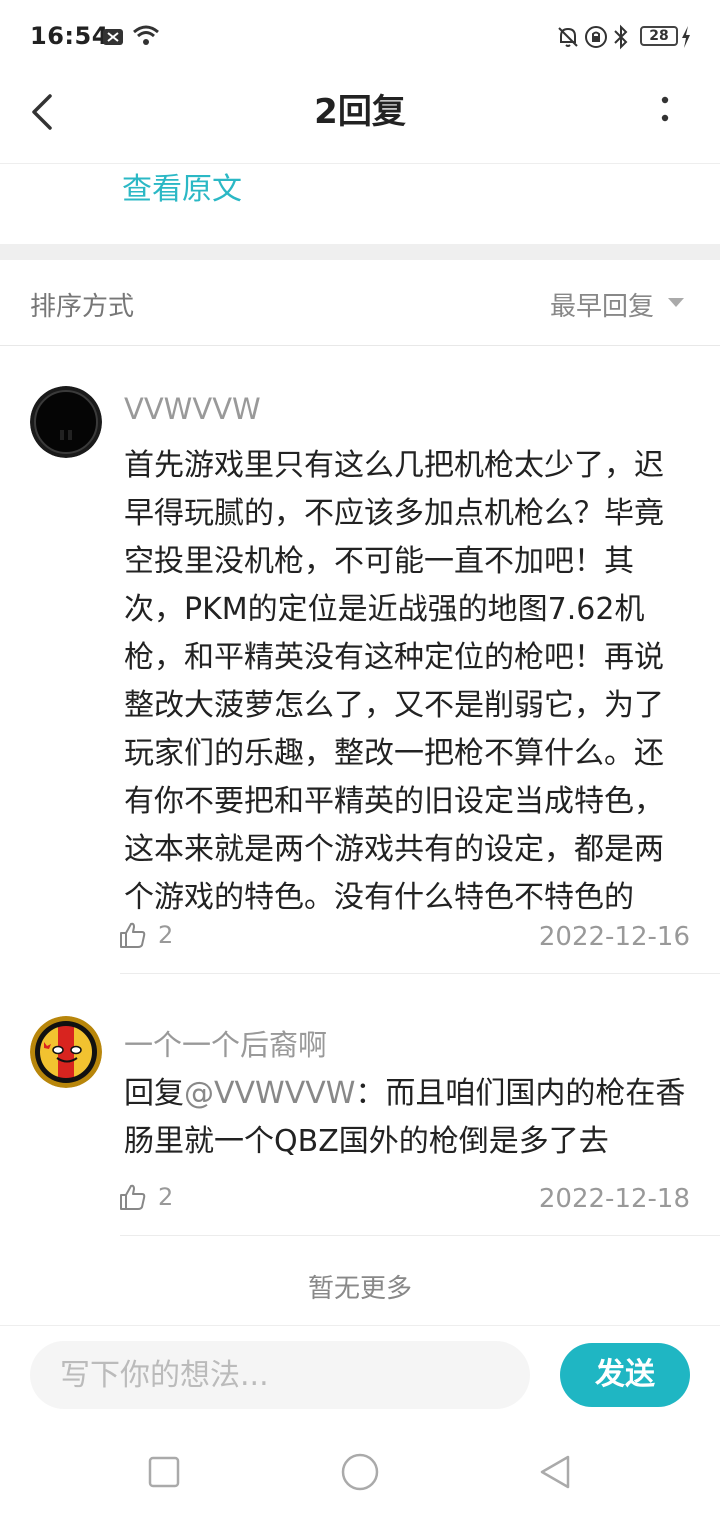  Describe the element at coordinates (182, 186) in the screenshot. I see `view-original-link: 查看原文` at that location.